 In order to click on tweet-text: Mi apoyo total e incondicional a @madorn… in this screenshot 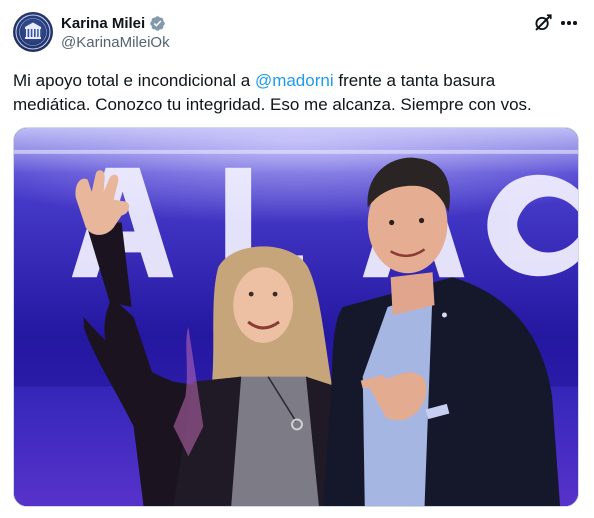, I will do `click(293, 92)`.